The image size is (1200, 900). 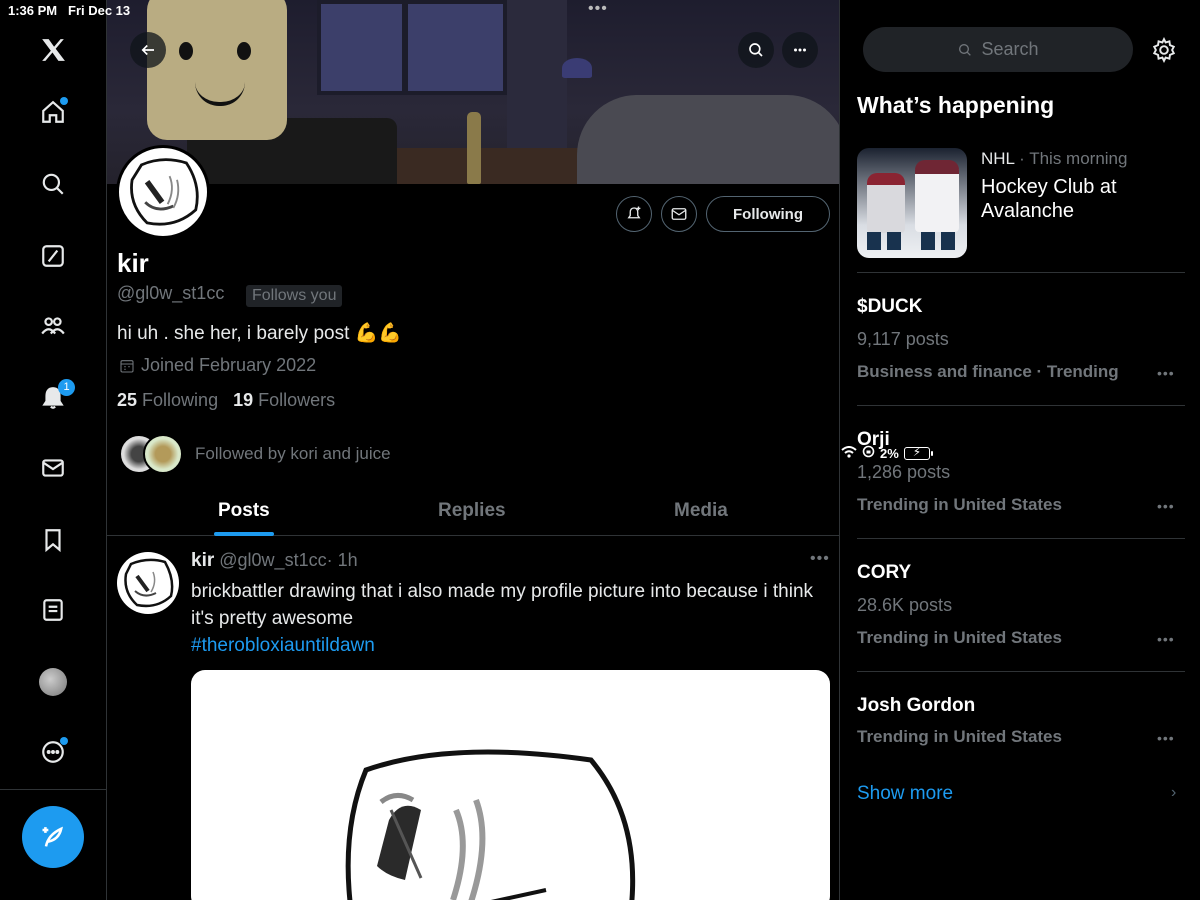 I want to click on tab-replies: Replies, so click(x=472, y=511).